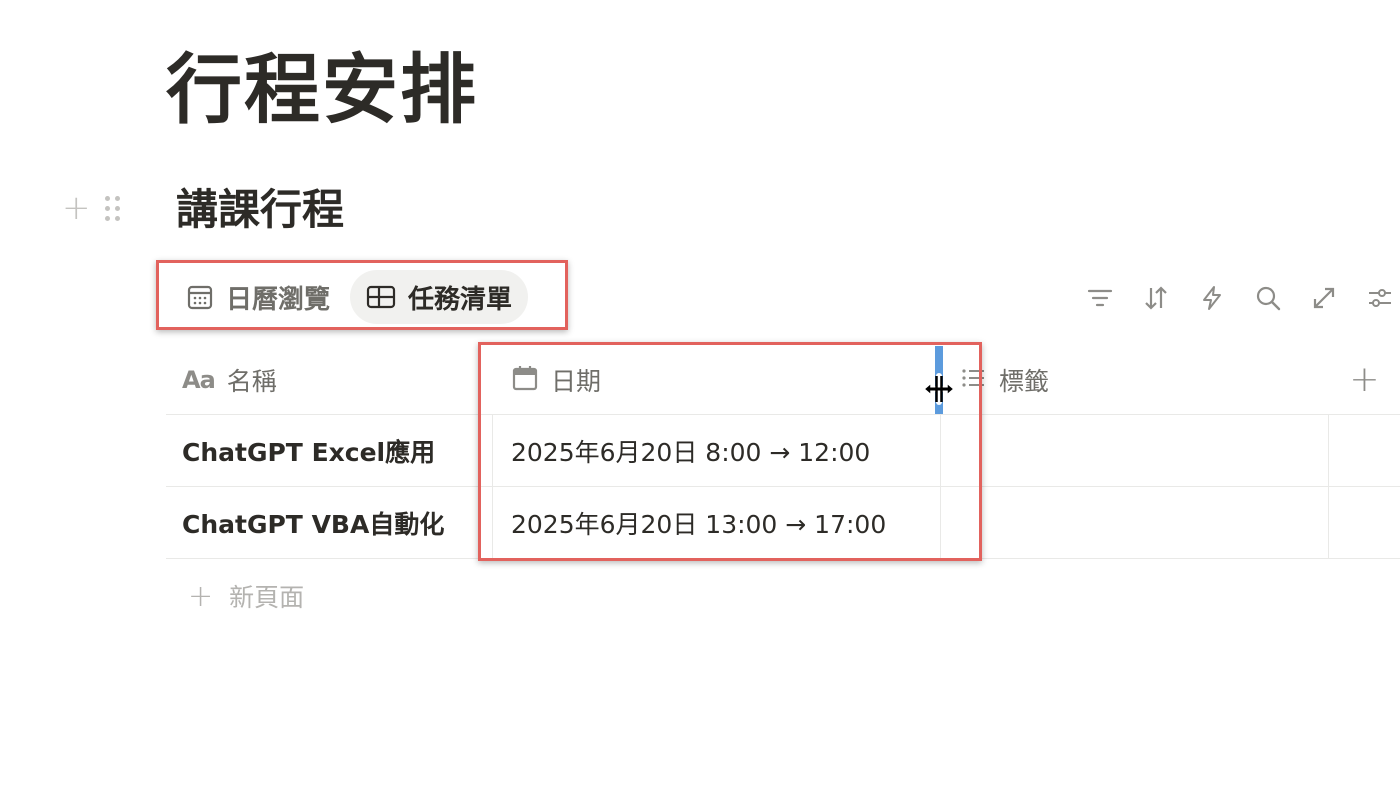 The width and height of the screenshot is (1400, 788). I want to click on list-icon, so click(973, 380).